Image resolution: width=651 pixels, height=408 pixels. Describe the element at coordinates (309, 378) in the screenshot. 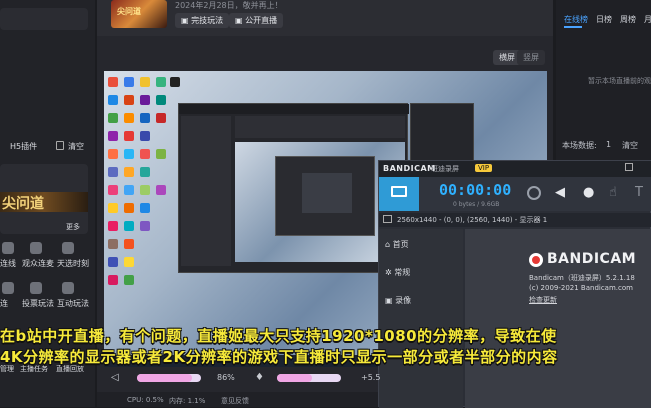

I see `mic-slider` at that location.